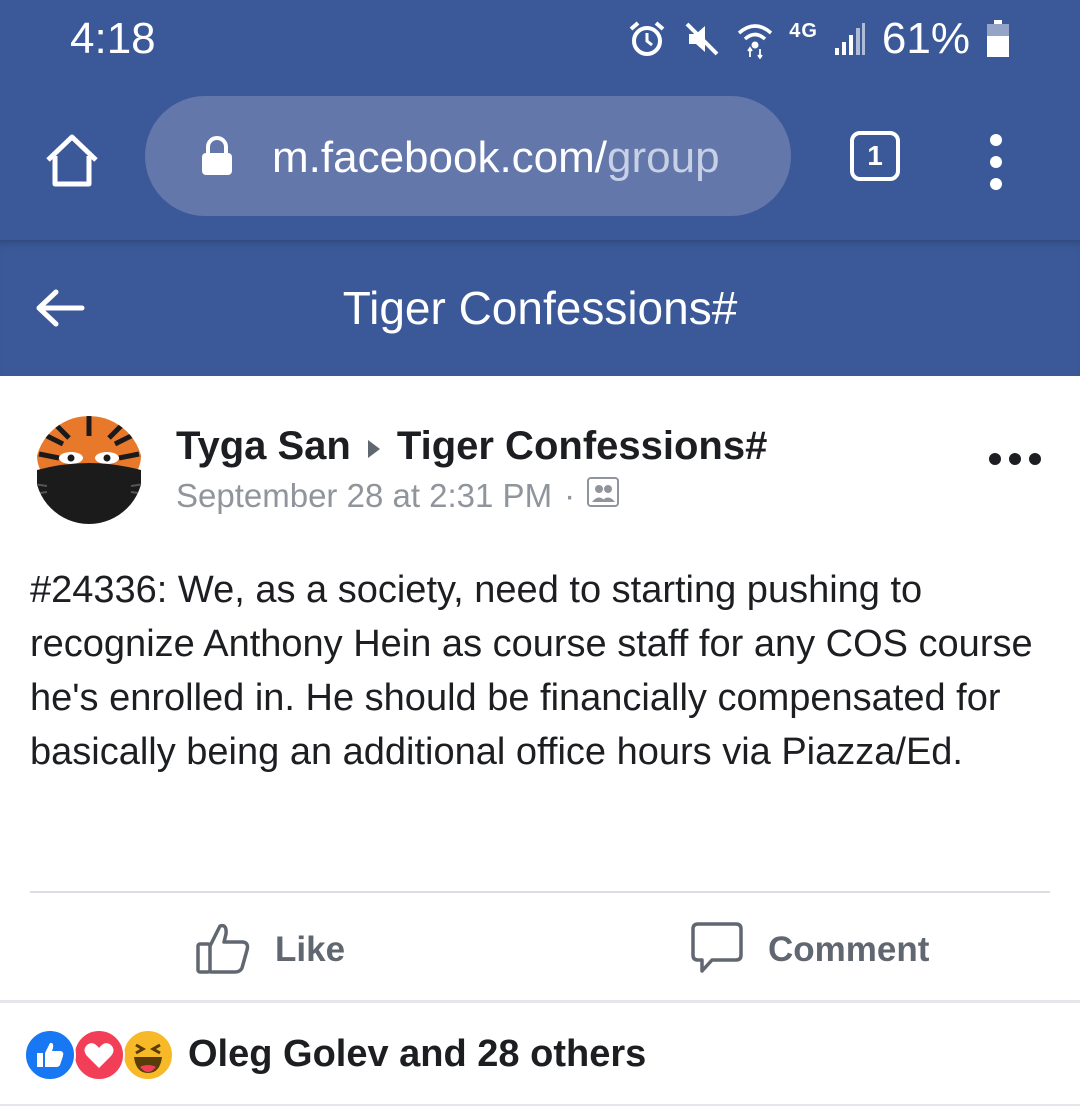 The image size is (1080, 1118). I want to click on signal-icon, so click(850, 39).